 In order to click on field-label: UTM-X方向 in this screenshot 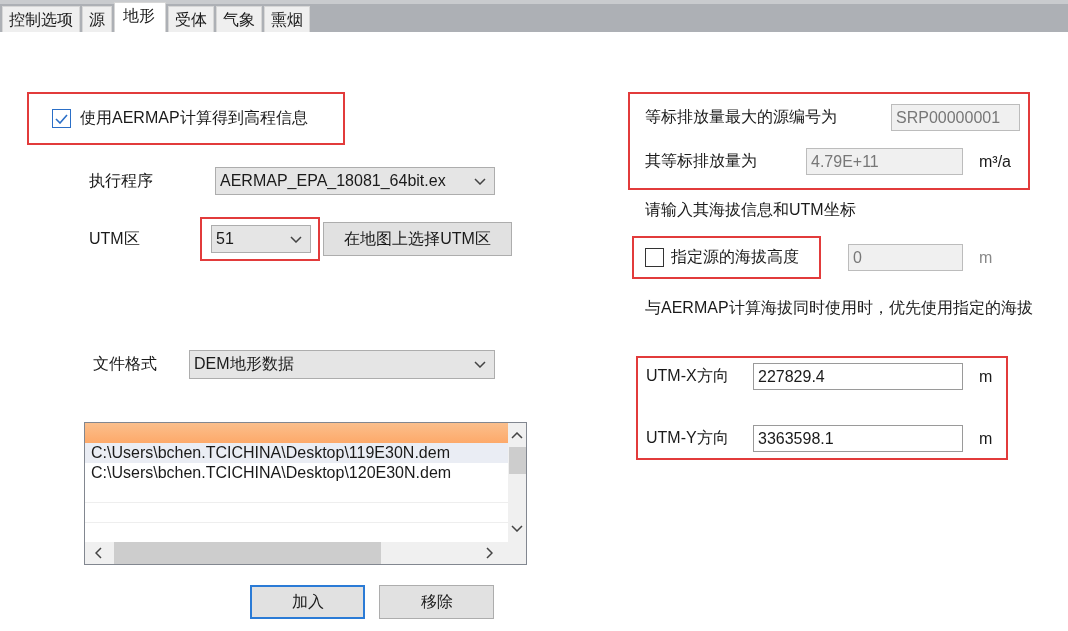, I will do `click(688, 376)`.